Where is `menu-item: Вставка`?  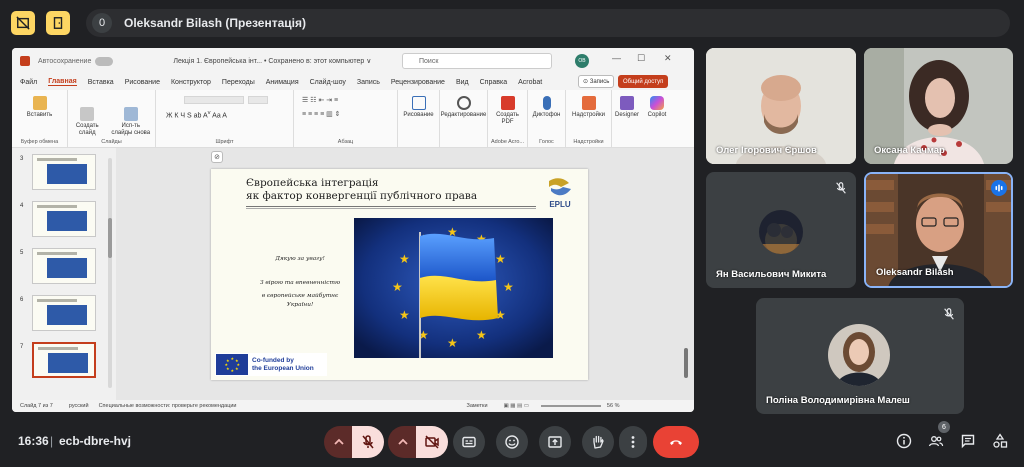 menu-item: Вставка is located at coordinates (101, 82).